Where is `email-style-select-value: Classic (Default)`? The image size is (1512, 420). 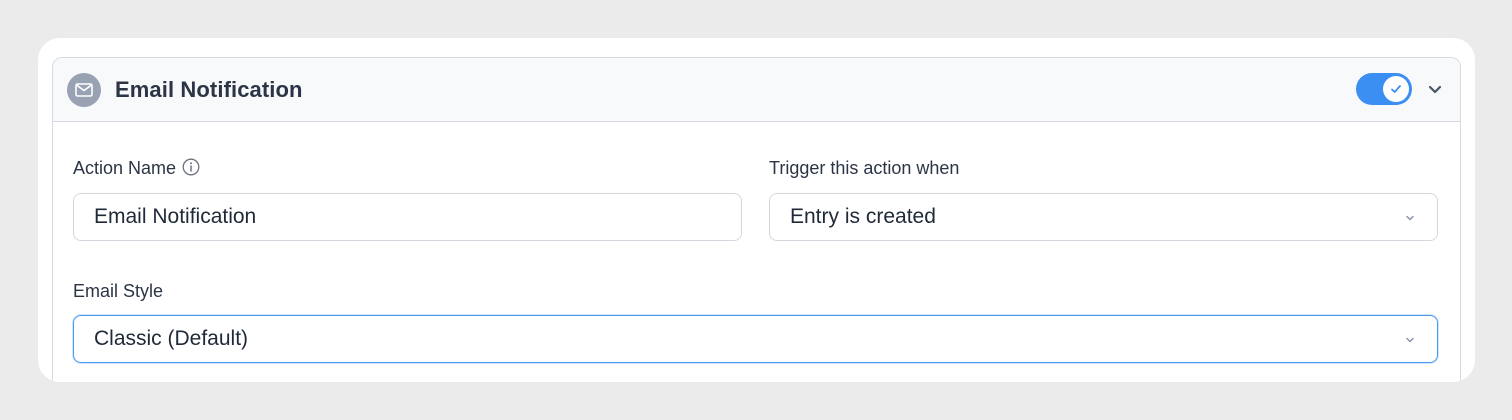 email-style-select-value: Classic (Default) is located at coordinates (171, 338).